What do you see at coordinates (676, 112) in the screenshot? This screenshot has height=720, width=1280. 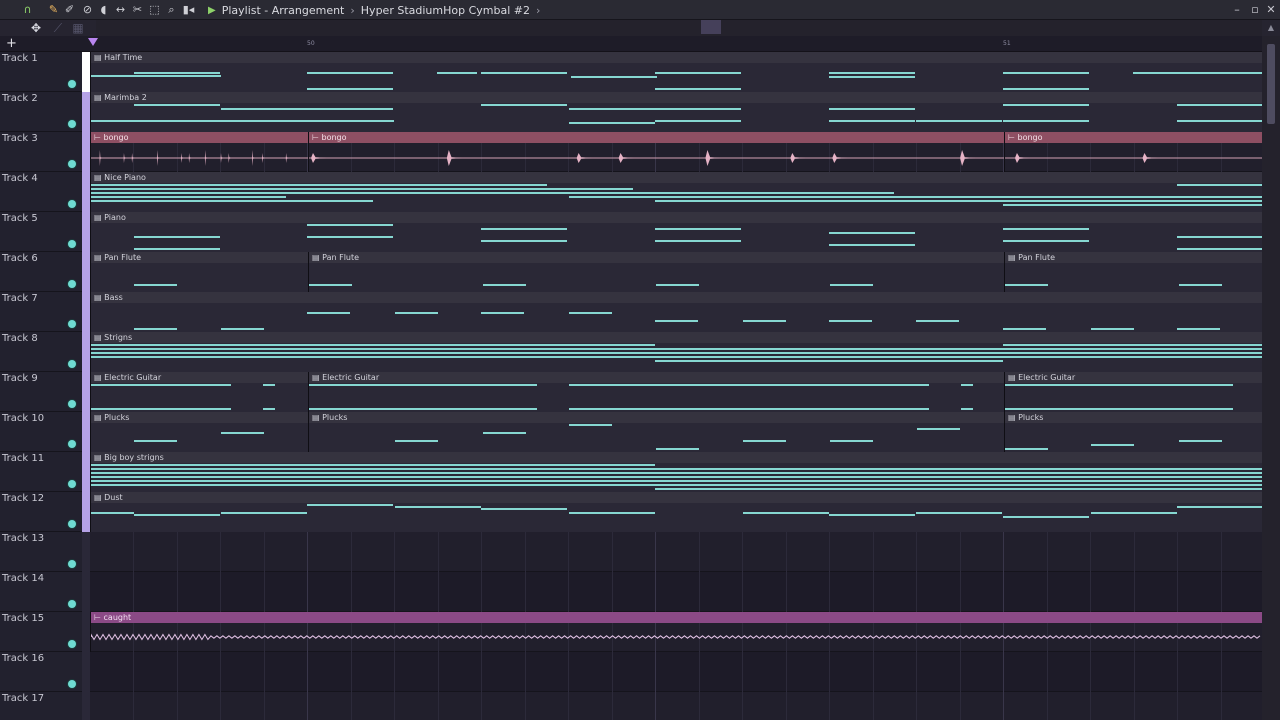 I see `clip: ▤ Marimba 2` at bounding box center [676, 112].